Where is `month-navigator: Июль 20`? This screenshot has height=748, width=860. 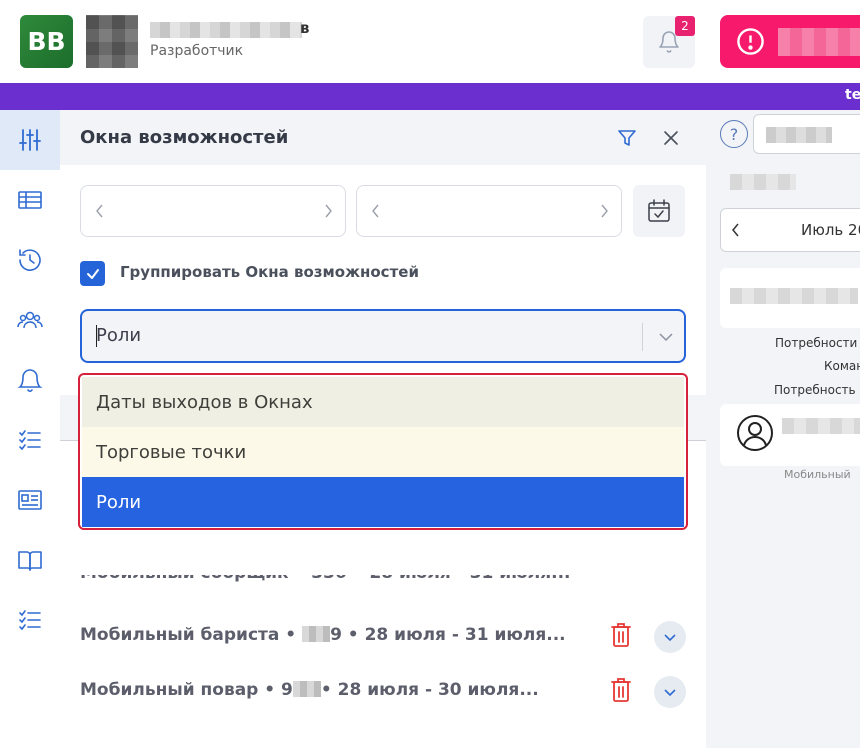
month-navigator: Июль 20 is located at coordinates (790, 230).